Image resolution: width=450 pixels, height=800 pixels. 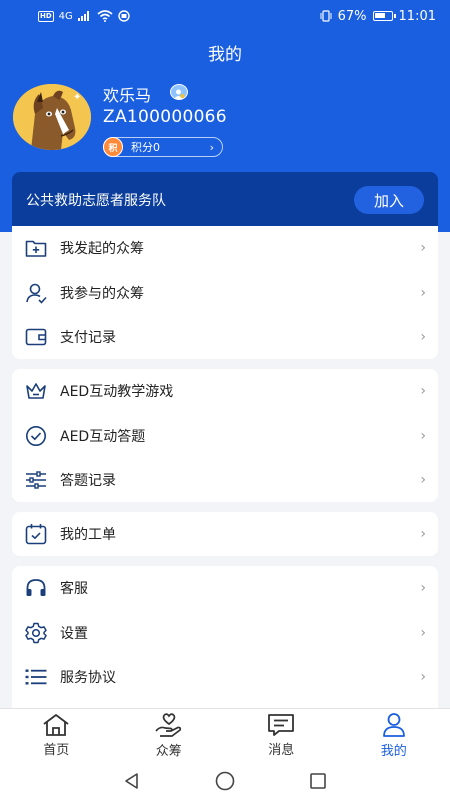 I want to click on menu-label: 支付记录, so click(x=88, y=338).